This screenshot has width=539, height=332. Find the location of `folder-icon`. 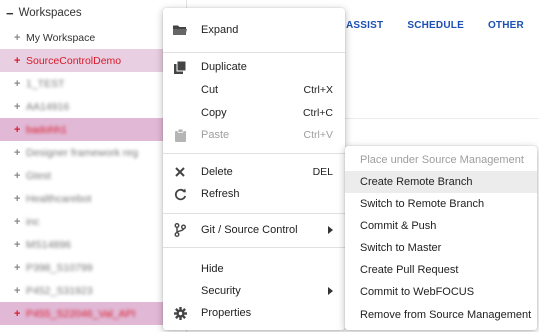

folder-icon is located at coordinates (180, 30).